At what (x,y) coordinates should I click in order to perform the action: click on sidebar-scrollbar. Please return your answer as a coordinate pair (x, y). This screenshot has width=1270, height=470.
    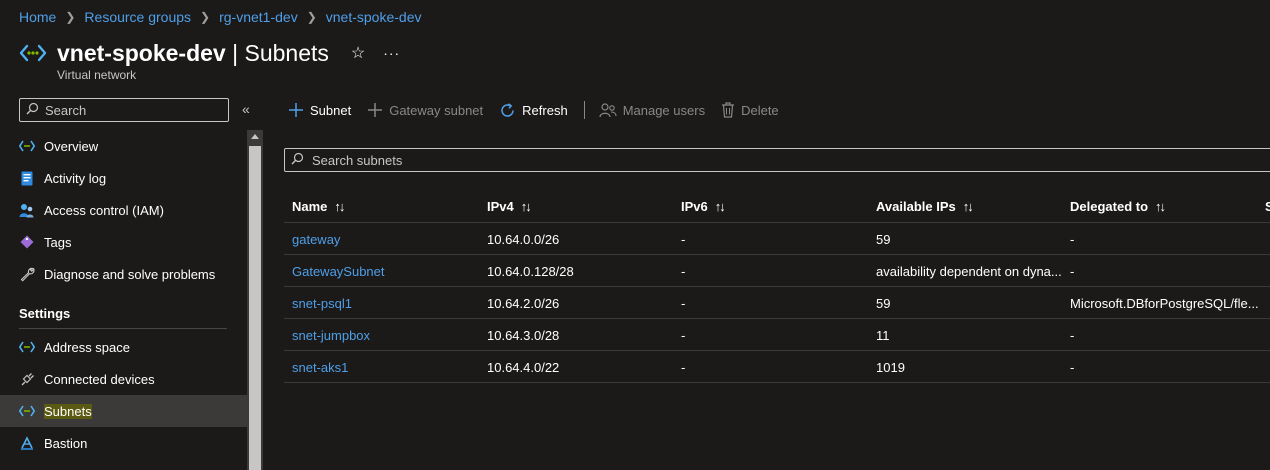
    Looking at the image, I should click on (255, 300).